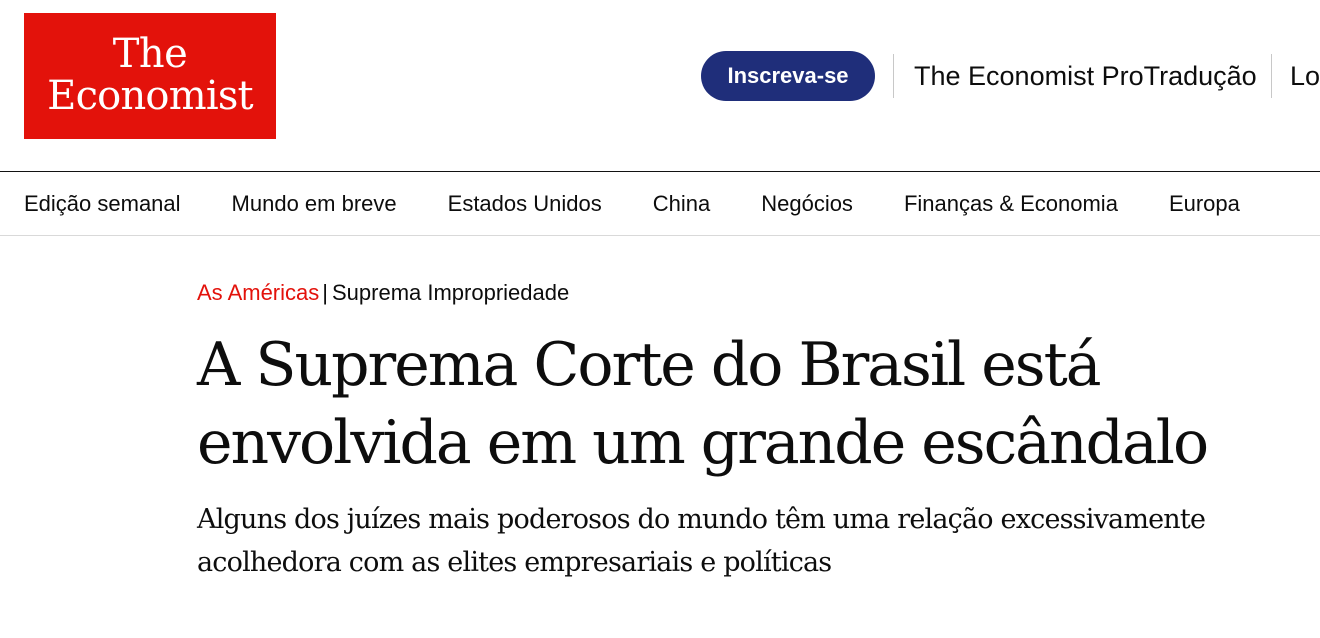  Describe the element at coordinates (150, 96) in the screenshot. I see `logo-line-economist: Economist` at that location.